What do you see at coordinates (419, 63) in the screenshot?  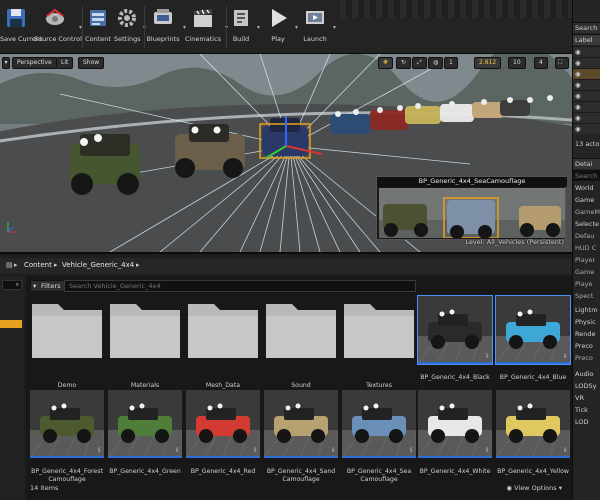 I see `scale-tool-button: ⤢` at bounding box center [419, 63].